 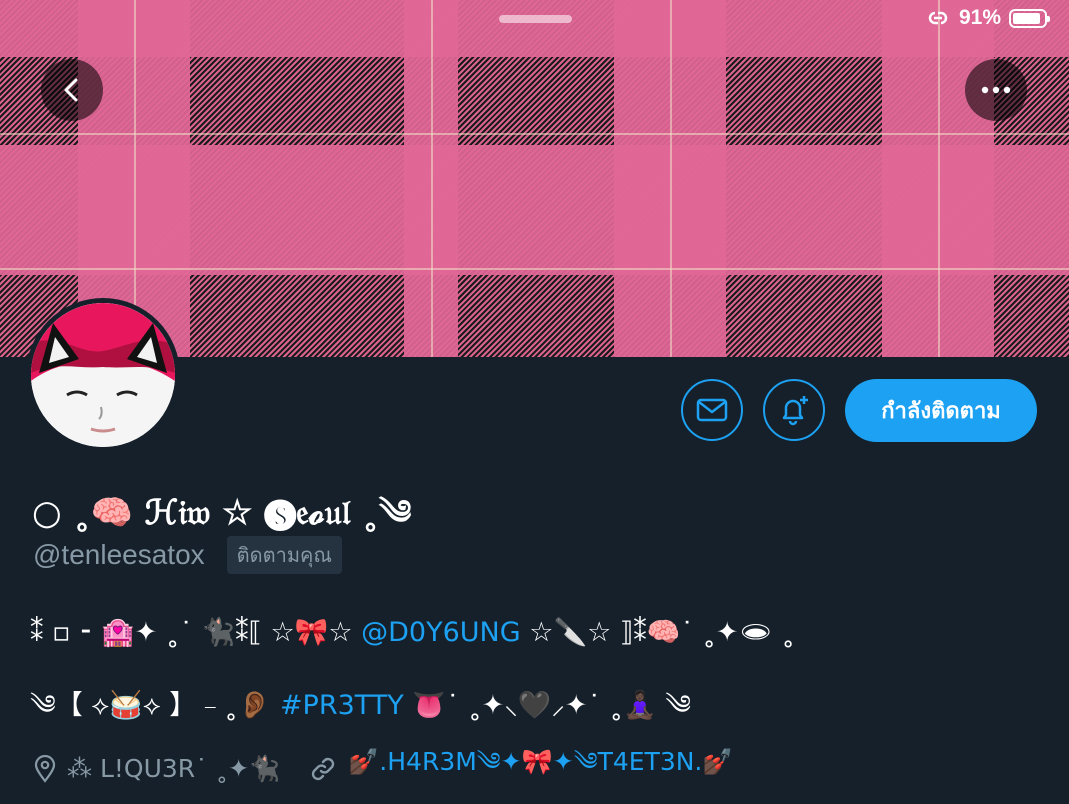 I want to click on profile-avatar, so click(x=103, y=375).